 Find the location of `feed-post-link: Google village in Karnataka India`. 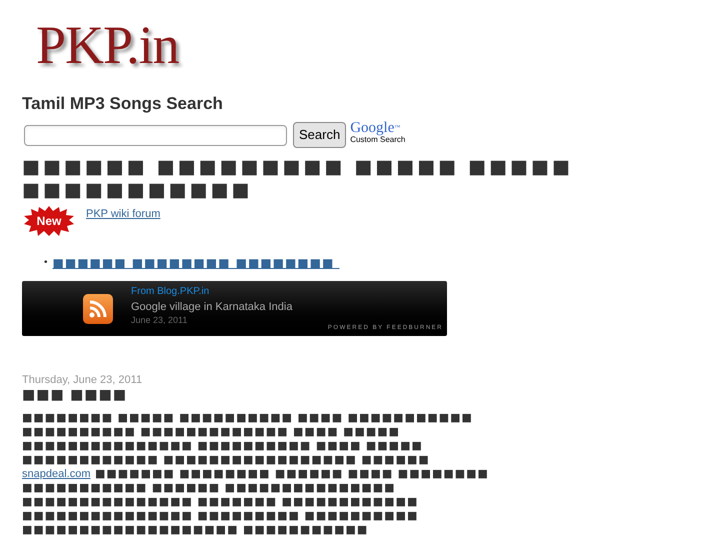

feed-post-link: Google village in Karnataka India is located at coordinates (211, 306).